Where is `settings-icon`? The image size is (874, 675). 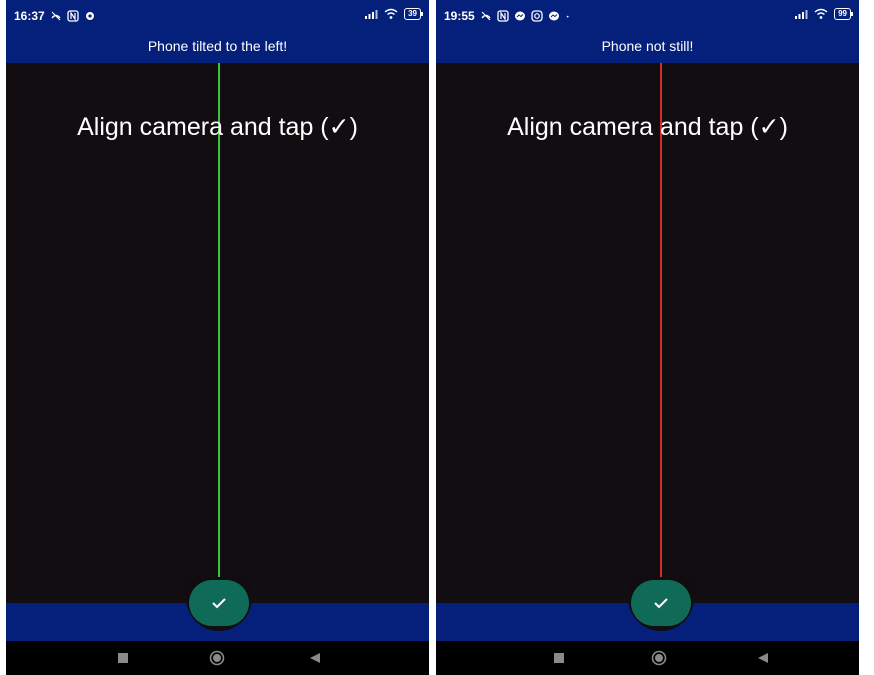
settings-icon is located at coordinates (89, 16).